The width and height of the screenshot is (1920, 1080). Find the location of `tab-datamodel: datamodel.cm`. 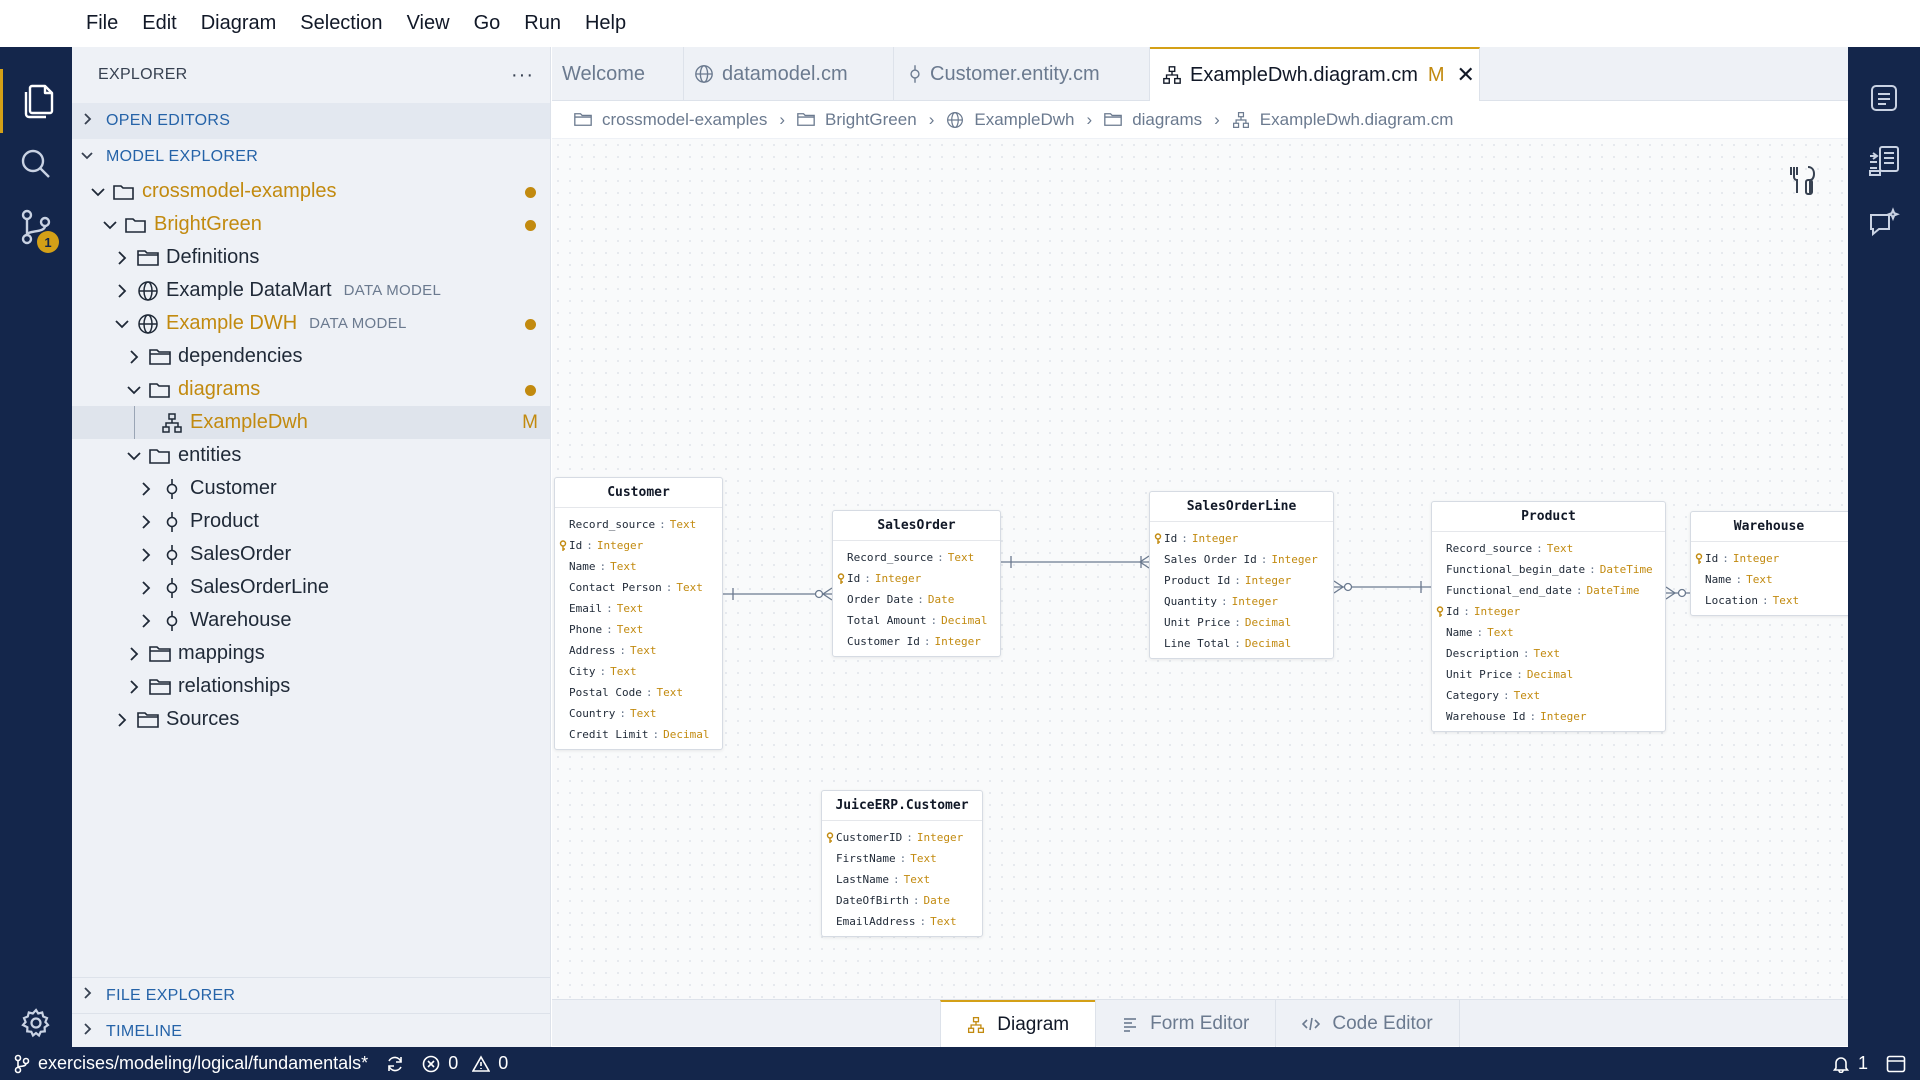

tab-datamodel: datamodel.cm is located at coordinates (789, 74).